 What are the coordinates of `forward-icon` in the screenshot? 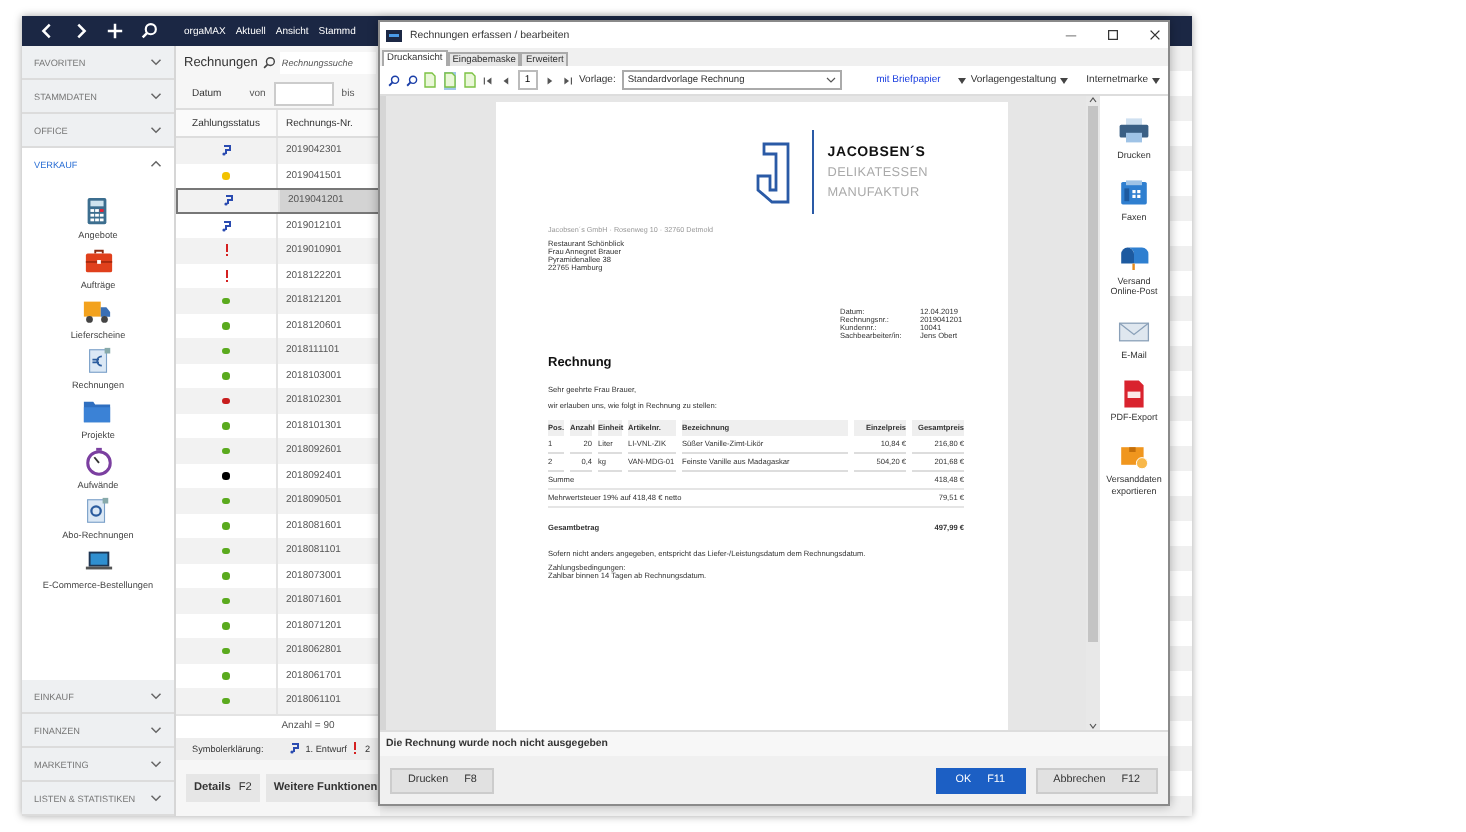 It's located at (81, 31).